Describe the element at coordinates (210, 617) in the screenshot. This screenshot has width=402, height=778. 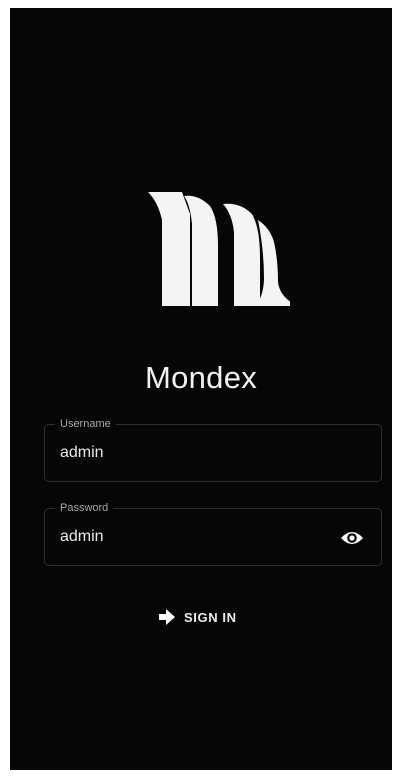
I see `sign-in-label: SIGN IN` at that location.